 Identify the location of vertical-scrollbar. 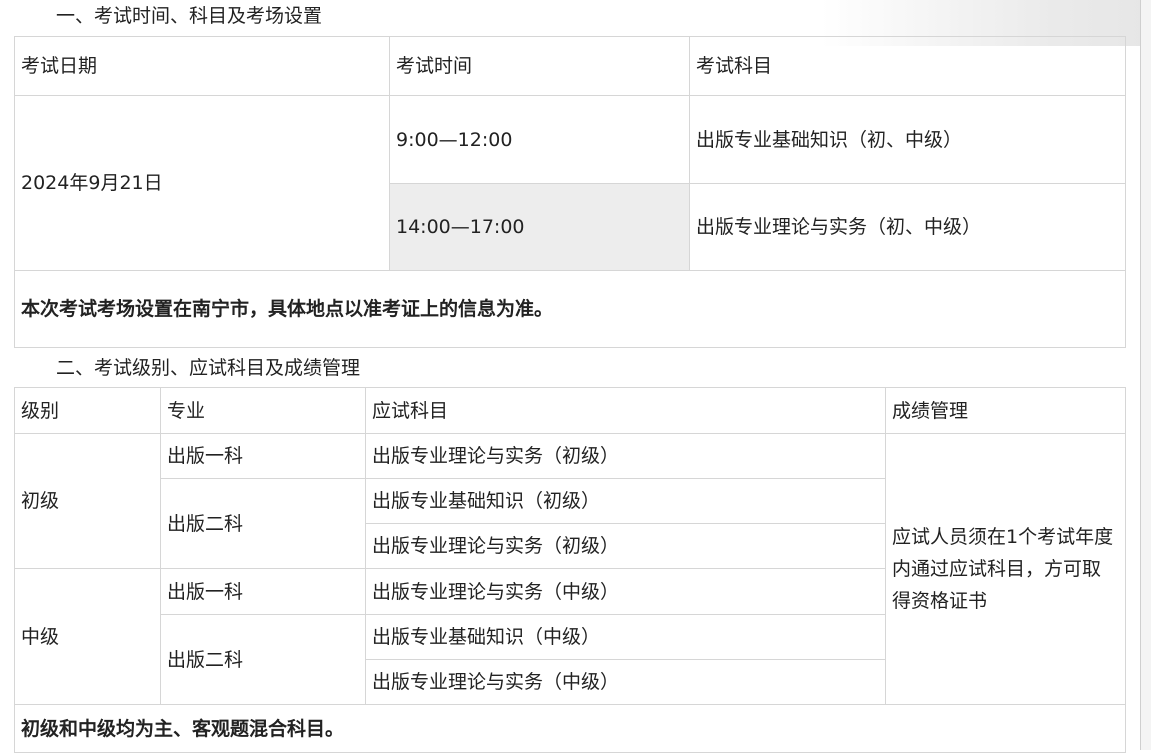
(1145, 375).